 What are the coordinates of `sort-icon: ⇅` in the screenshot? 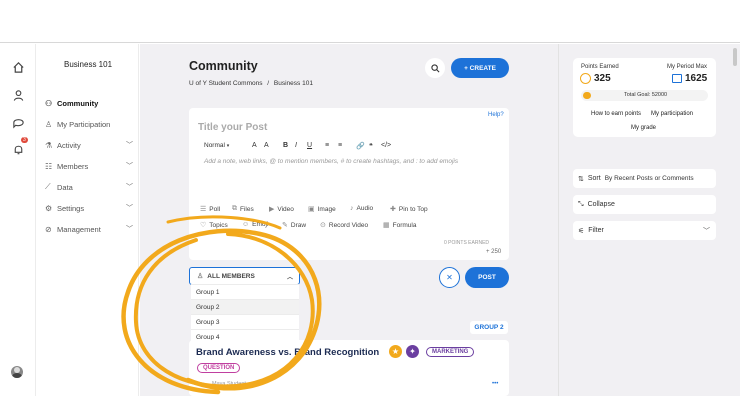 It's located at (581, 179).